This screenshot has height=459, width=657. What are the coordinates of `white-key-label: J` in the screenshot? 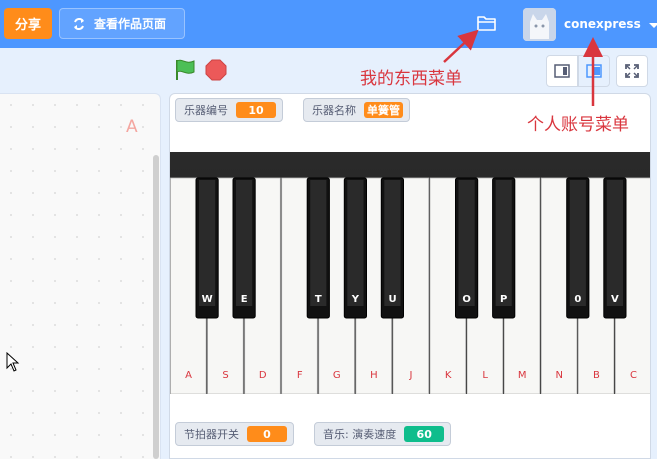 It's located at (411, 375).